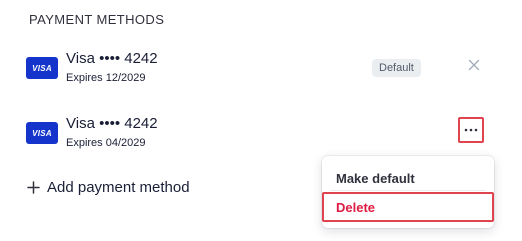 Image resolution: width=522 pixels, height=241 pixels. What do you see at coordinates (261, 135) in the screenshot?
I see `payment-method-row: VISA Visa •••• 4242 Expires 04/2029` at bounding box center [261, 135].